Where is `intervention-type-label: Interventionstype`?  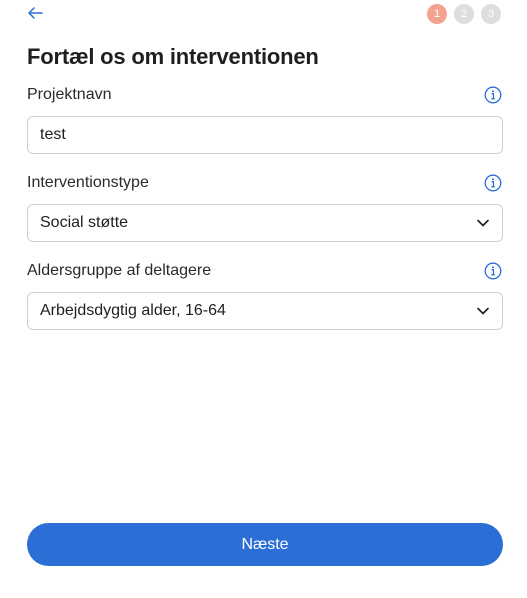
intervention-type-label: Interventionstype is located at coordinates (88, 182).